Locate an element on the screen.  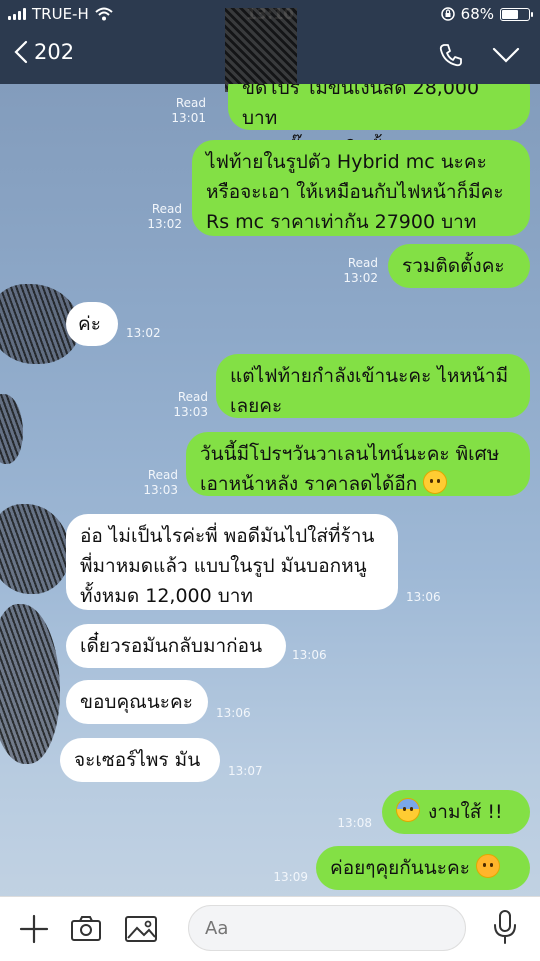
battery-icon is located at coordinates (516, 14).